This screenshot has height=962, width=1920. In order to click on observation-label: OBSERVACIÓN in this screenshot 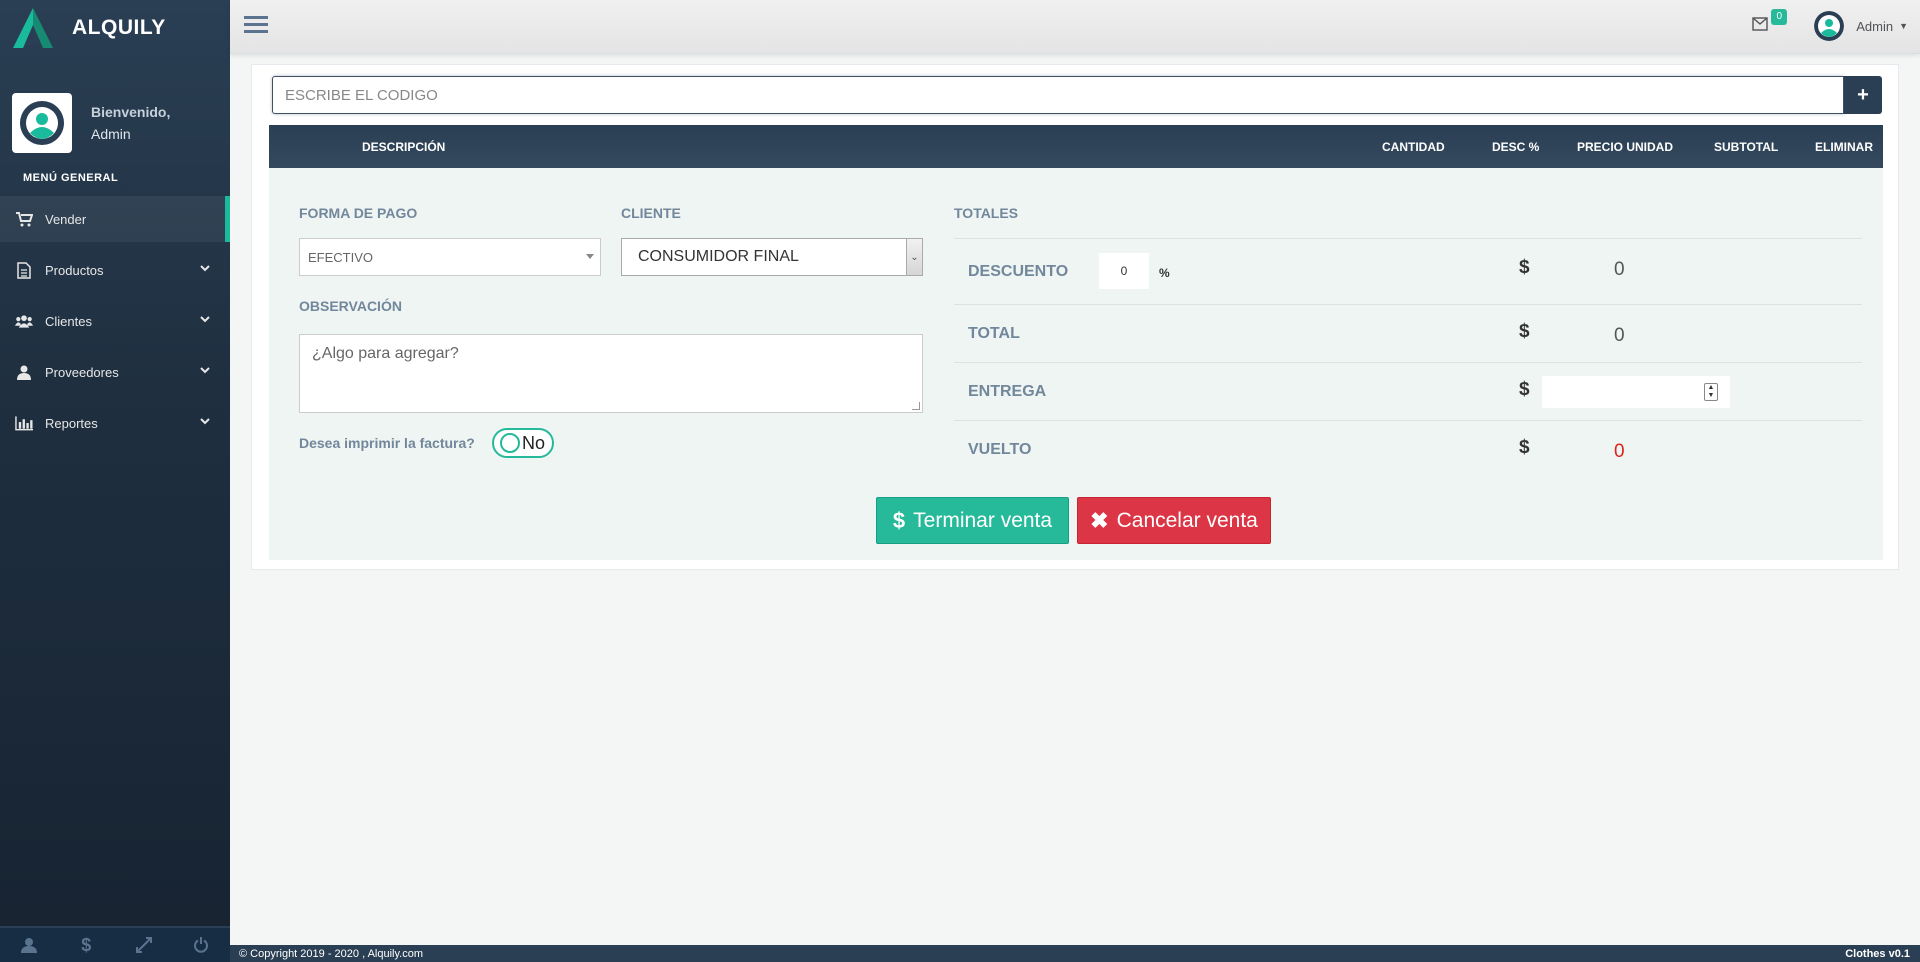, I will do `click(350, 306)`.